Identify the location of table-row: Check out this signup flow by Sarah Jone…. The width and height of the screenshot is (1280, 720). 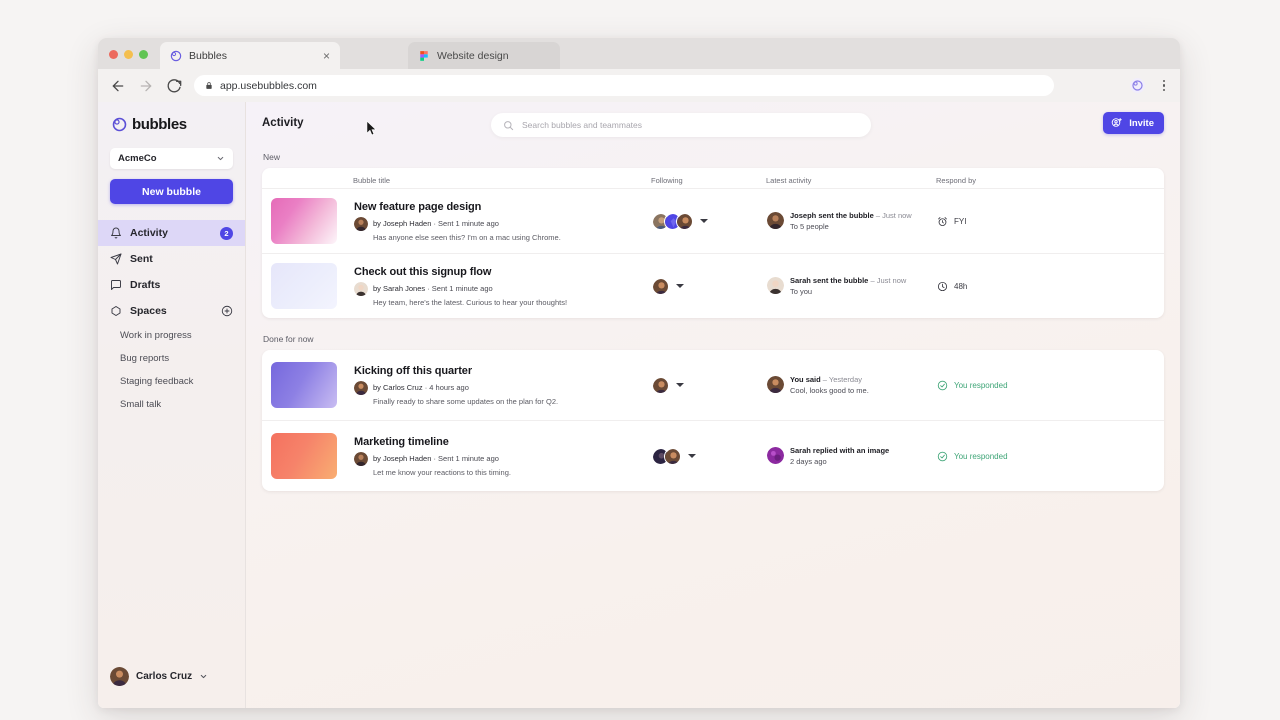
(713, 285).